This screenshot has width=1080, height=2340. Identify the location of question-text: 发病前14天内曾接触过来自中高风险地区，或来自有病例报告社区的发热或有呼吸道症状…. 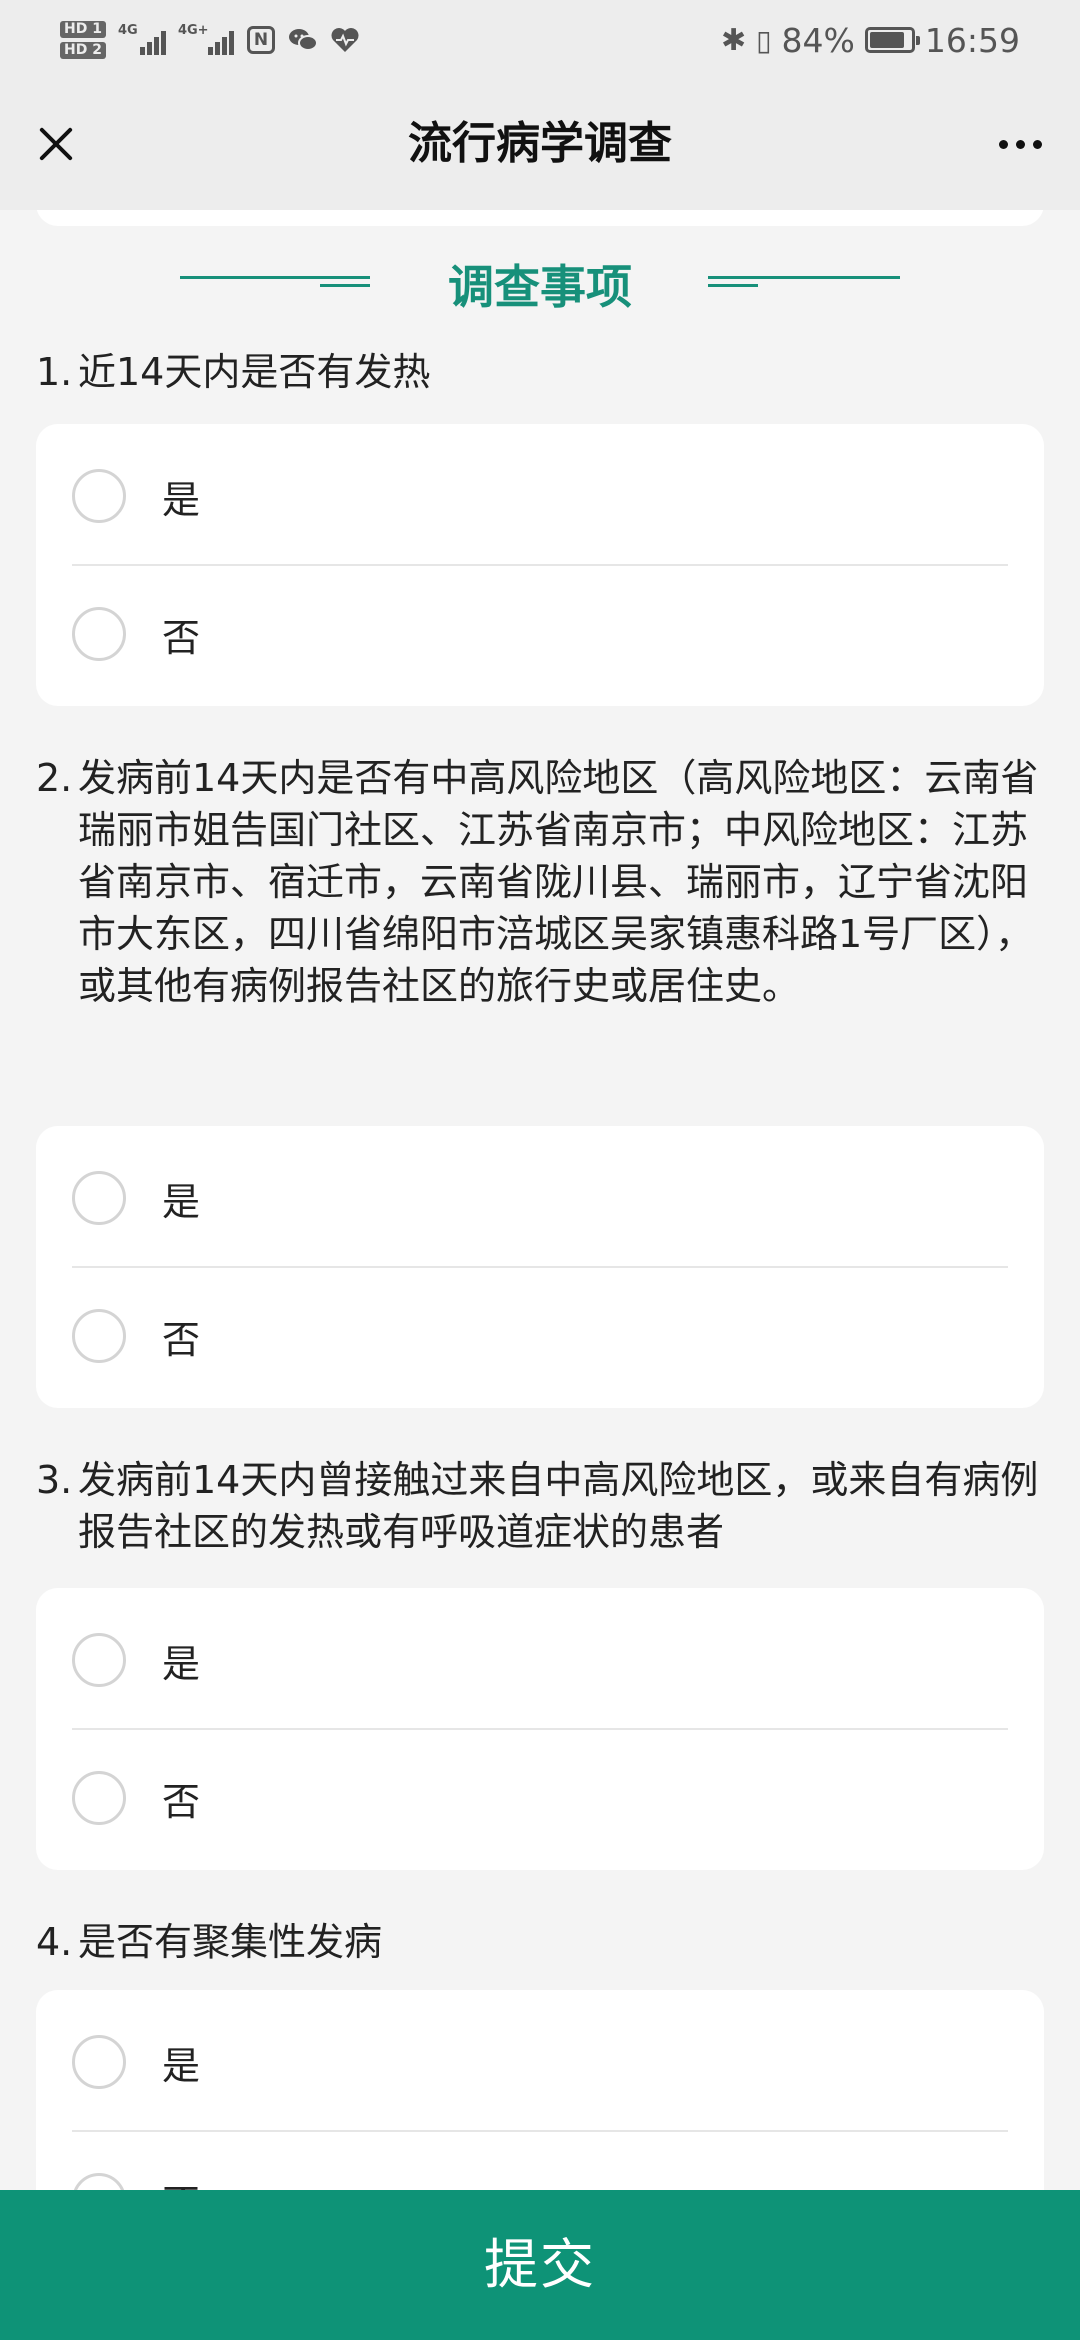
(558, 1506).